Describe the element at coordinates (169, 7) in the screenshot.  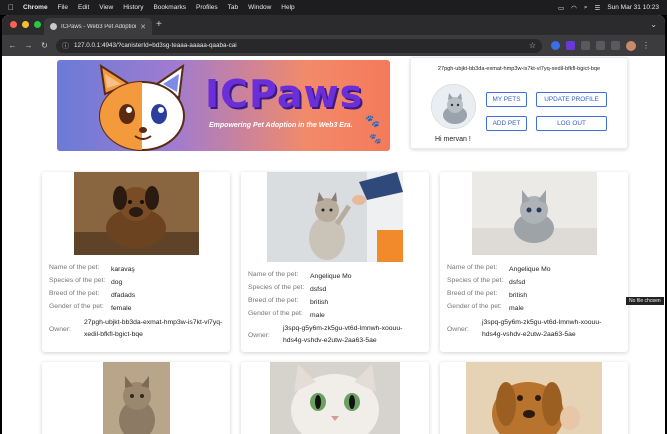
I see `menu-bookmarks: Bookmarks` at that location.